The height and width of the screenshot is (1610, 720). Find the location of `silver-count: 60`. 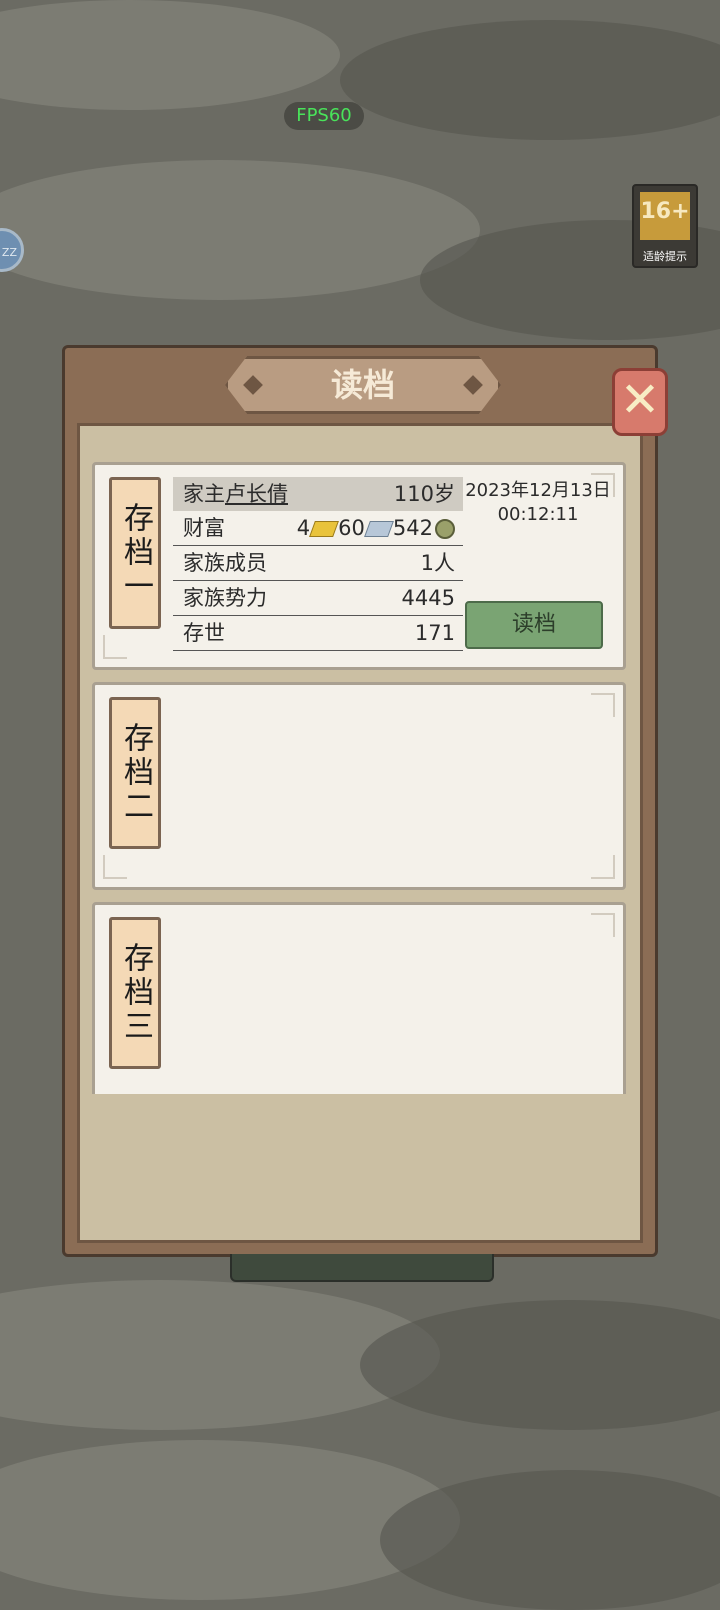

silver-count: 60 is located at coordinates (351, 528).